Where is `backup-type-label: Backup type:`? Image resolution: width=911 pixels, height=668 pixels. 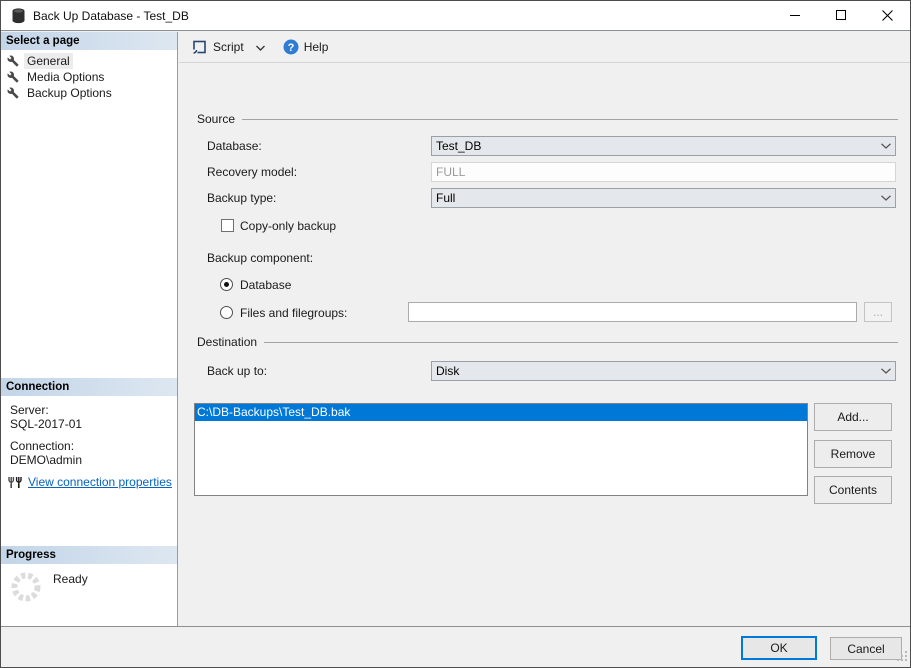 backup-type-label: Backup type: is located at coordinates (242, 198).